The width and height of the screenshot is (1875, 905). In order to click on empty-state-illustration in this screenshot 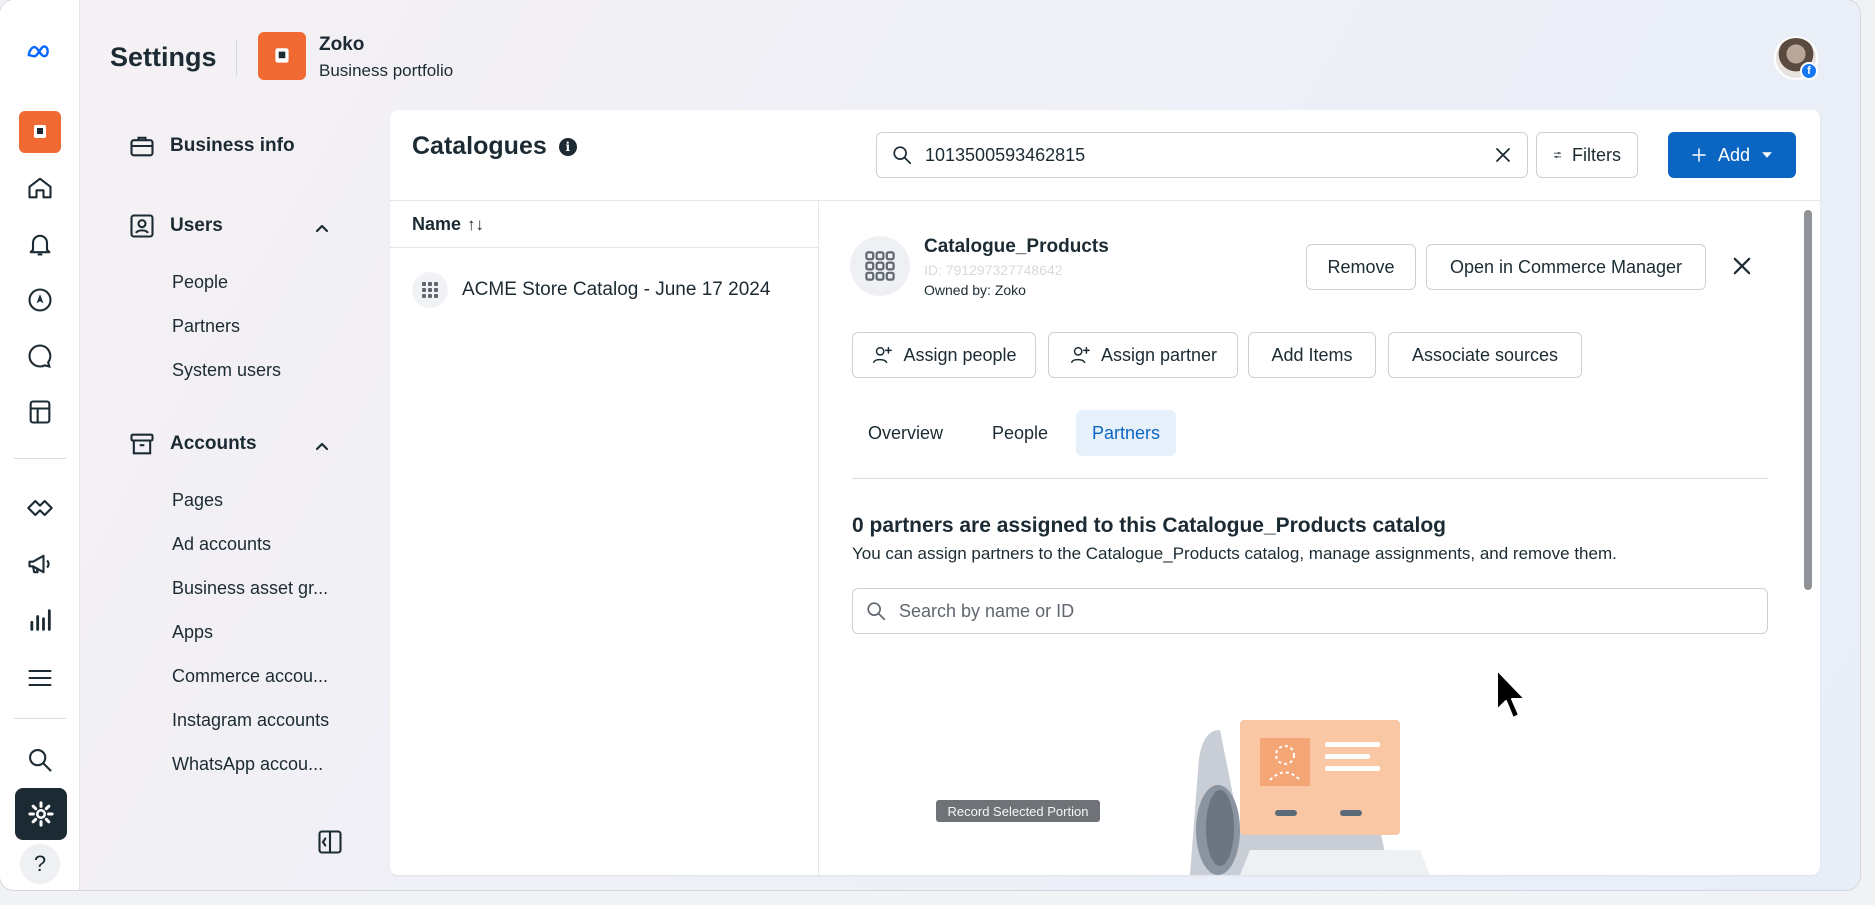, I will do `click(1310, 797)`.